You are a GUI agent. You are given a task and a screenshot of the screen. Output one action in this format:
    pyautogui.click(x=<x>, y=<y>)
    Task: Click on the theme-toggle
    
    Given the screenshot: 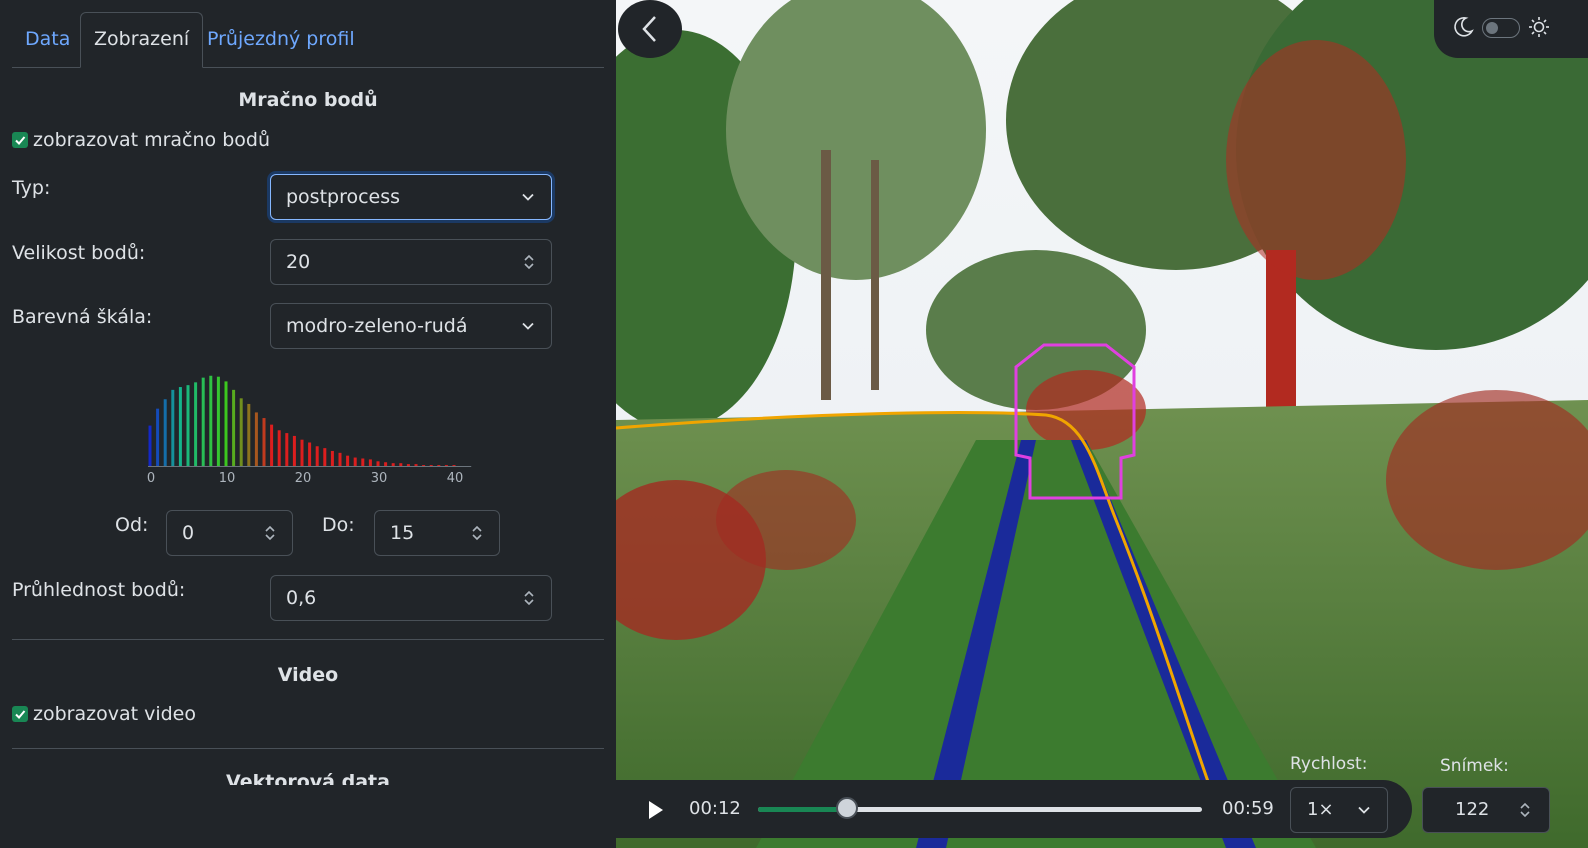 What is the action you would take?
    pyautogui.click(x=1511, y=29)
    